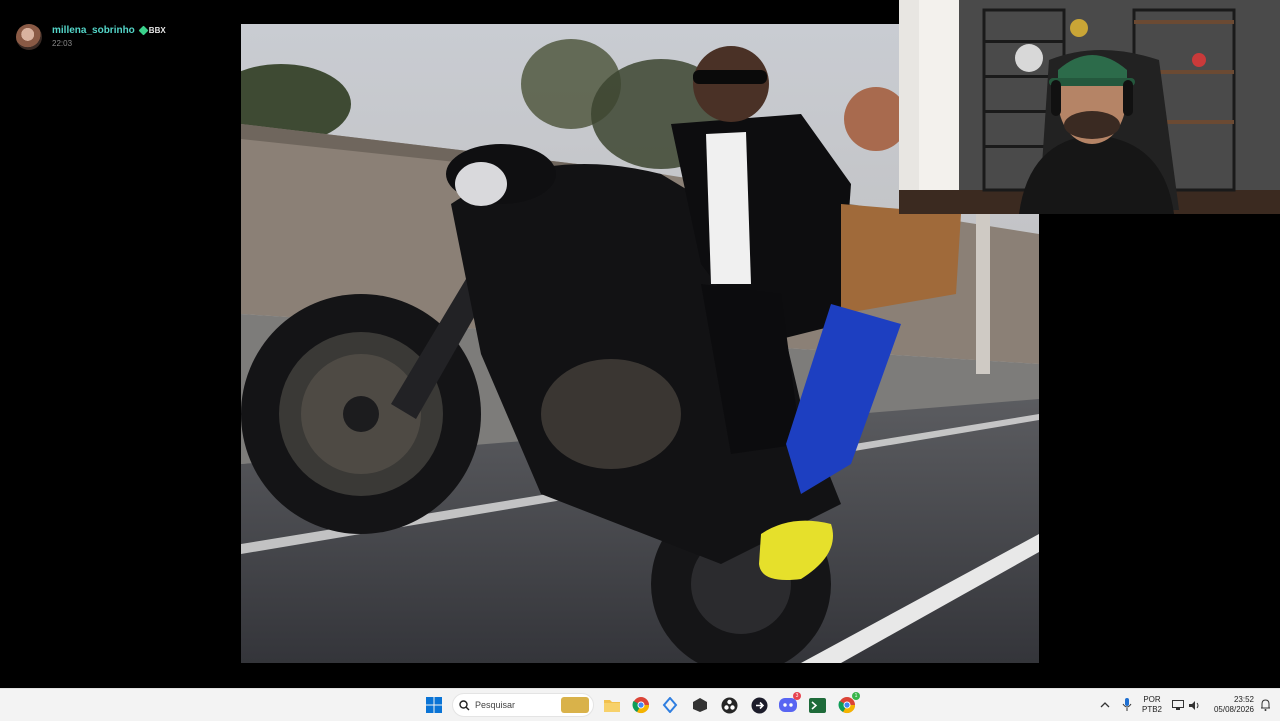 This screenshot has width=1280, height=721. What do you see at coordinates (1152, 699) in the screenshot?
I see `language-top: POR` at bounding box center [1152, 699].